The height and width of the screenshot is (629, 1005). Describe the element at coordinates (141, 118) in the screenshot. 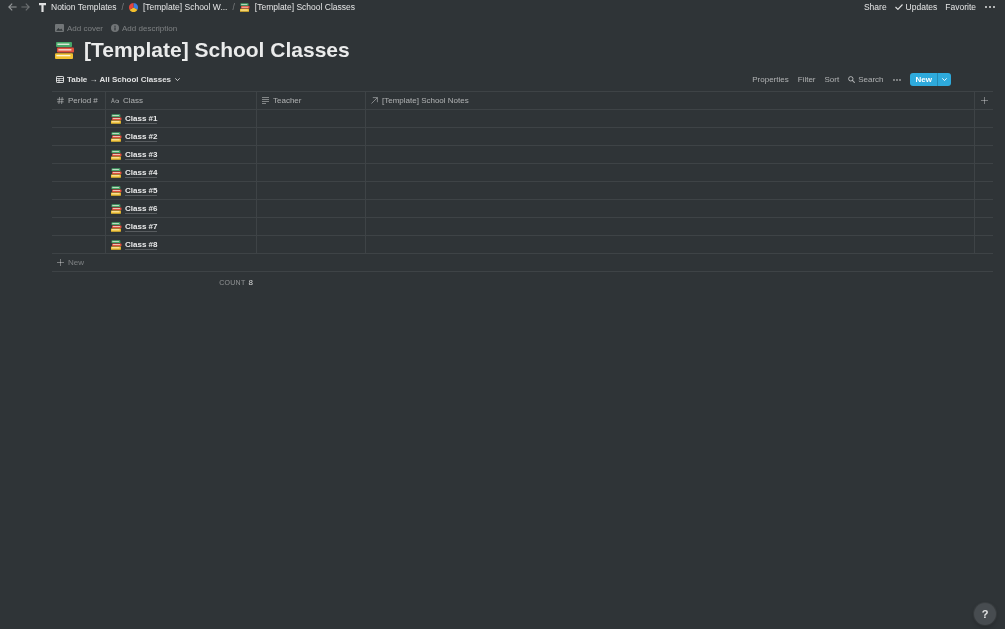

I see `page-link: Class #1` at that location.